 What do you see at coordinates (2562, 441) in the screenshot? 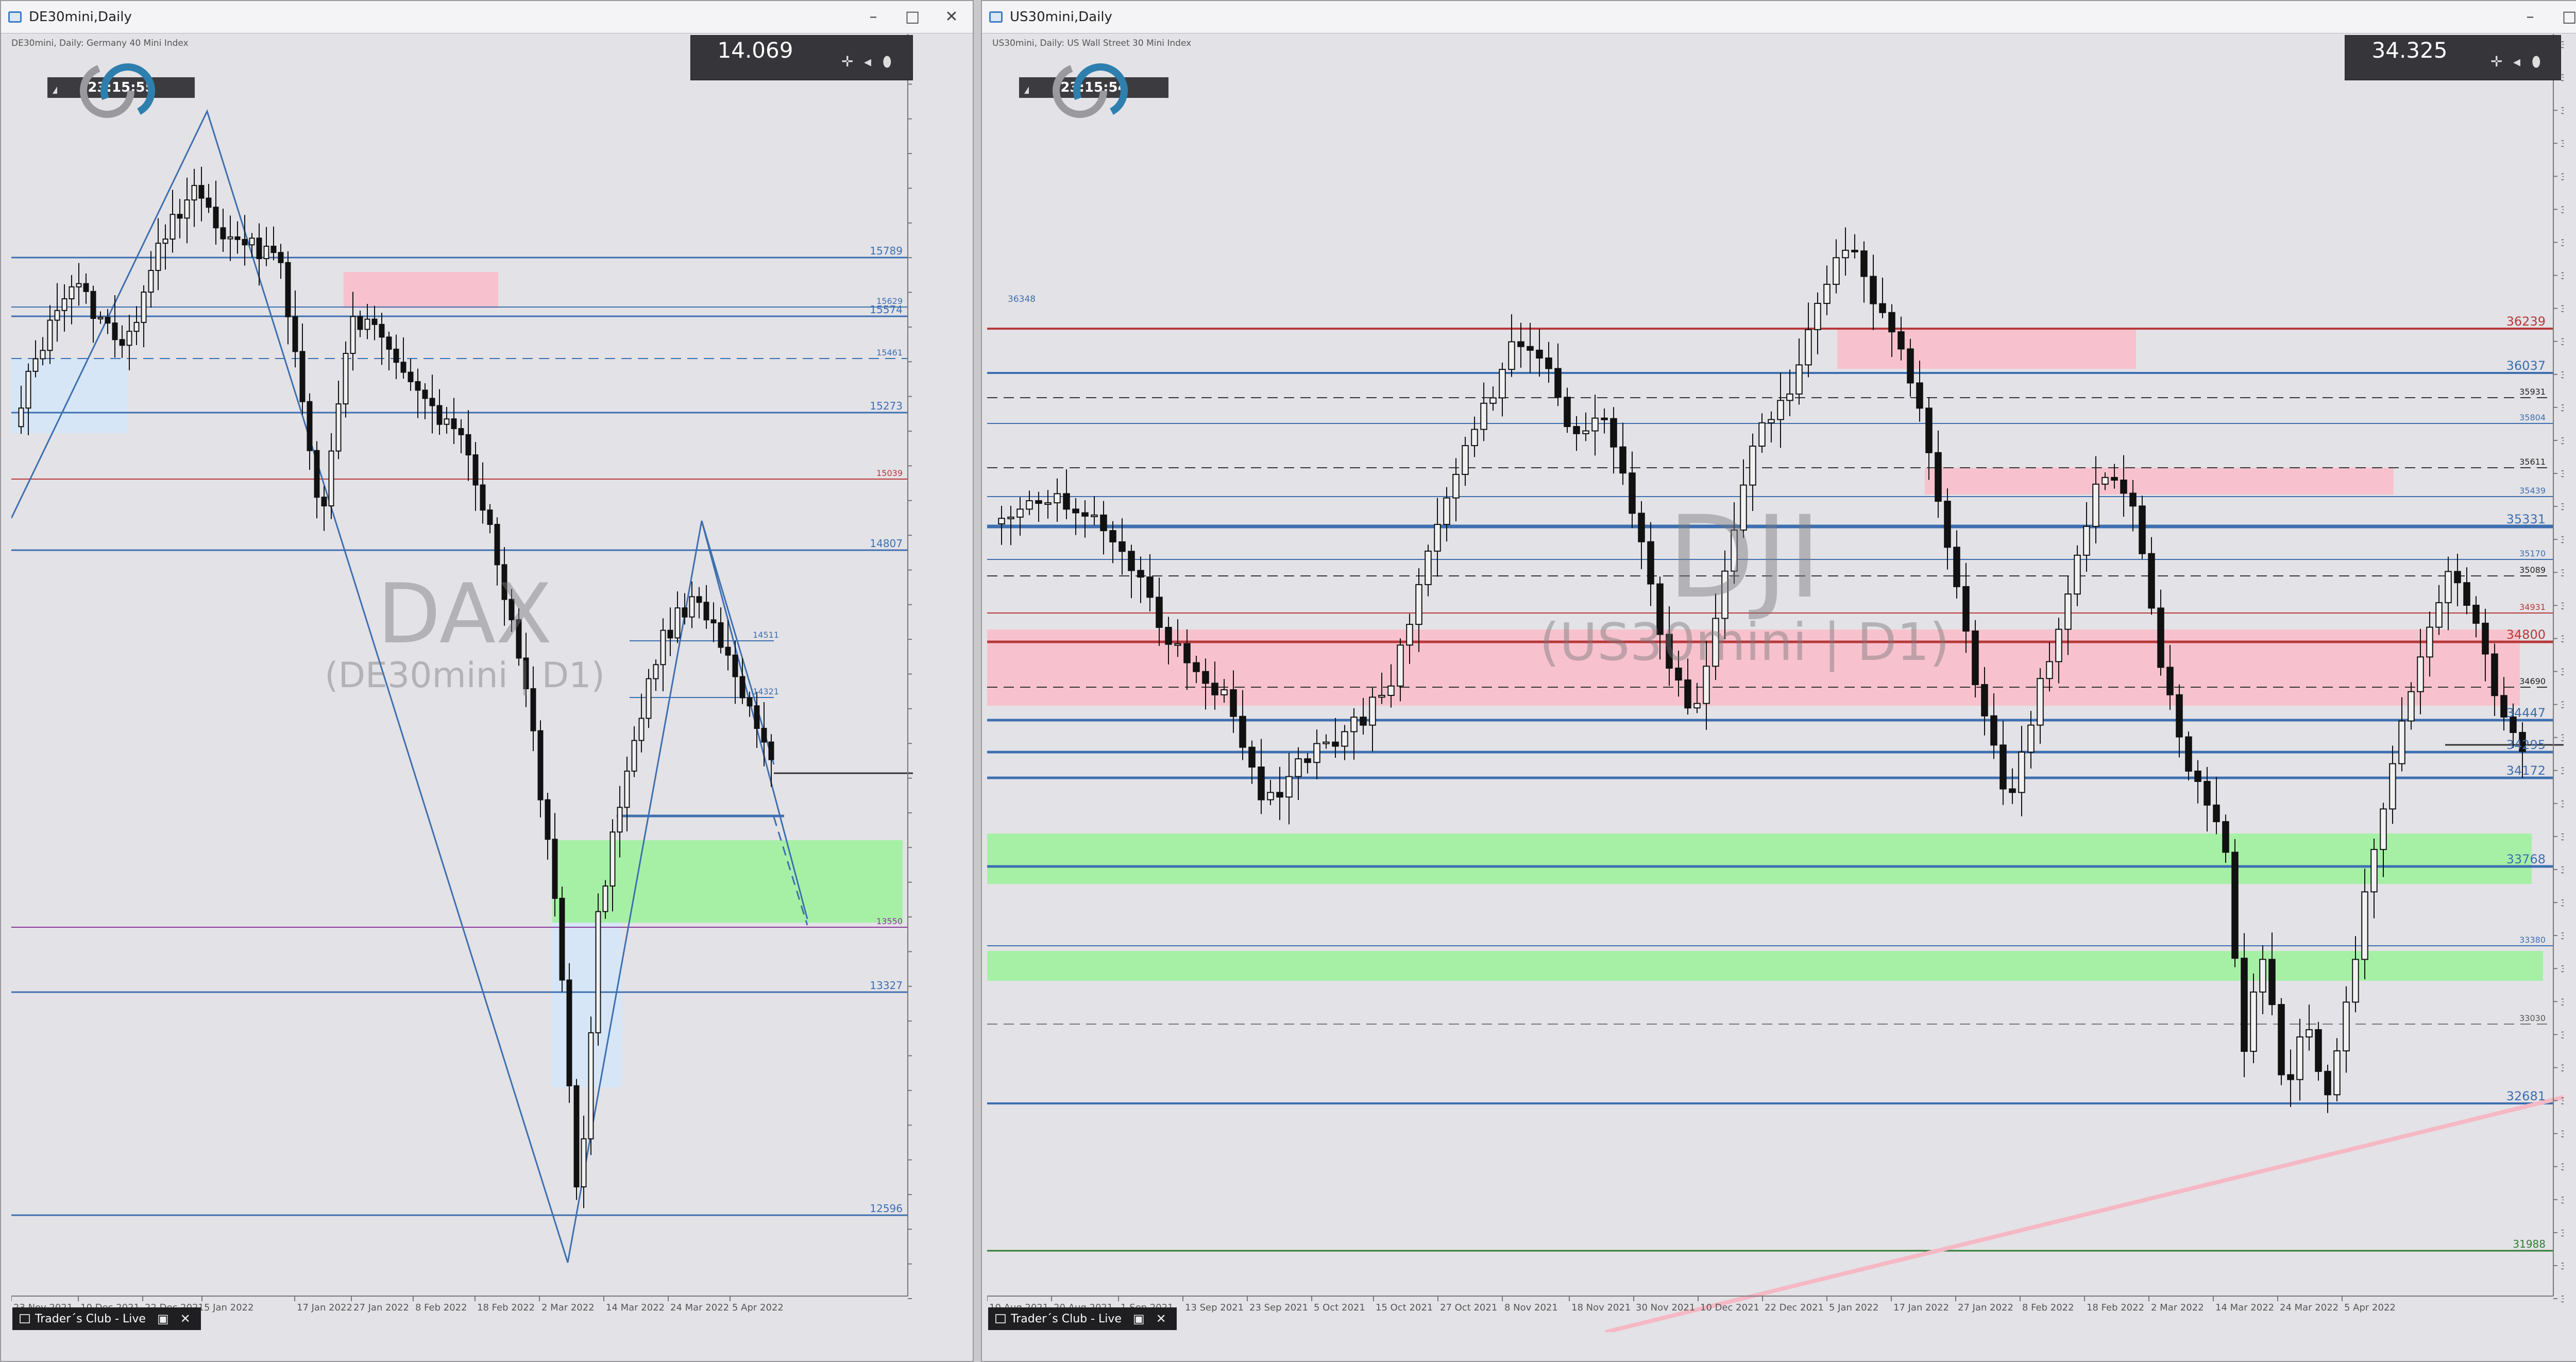
I see `price-axis-label: 35727.50` at bounding box center [2562, 441].